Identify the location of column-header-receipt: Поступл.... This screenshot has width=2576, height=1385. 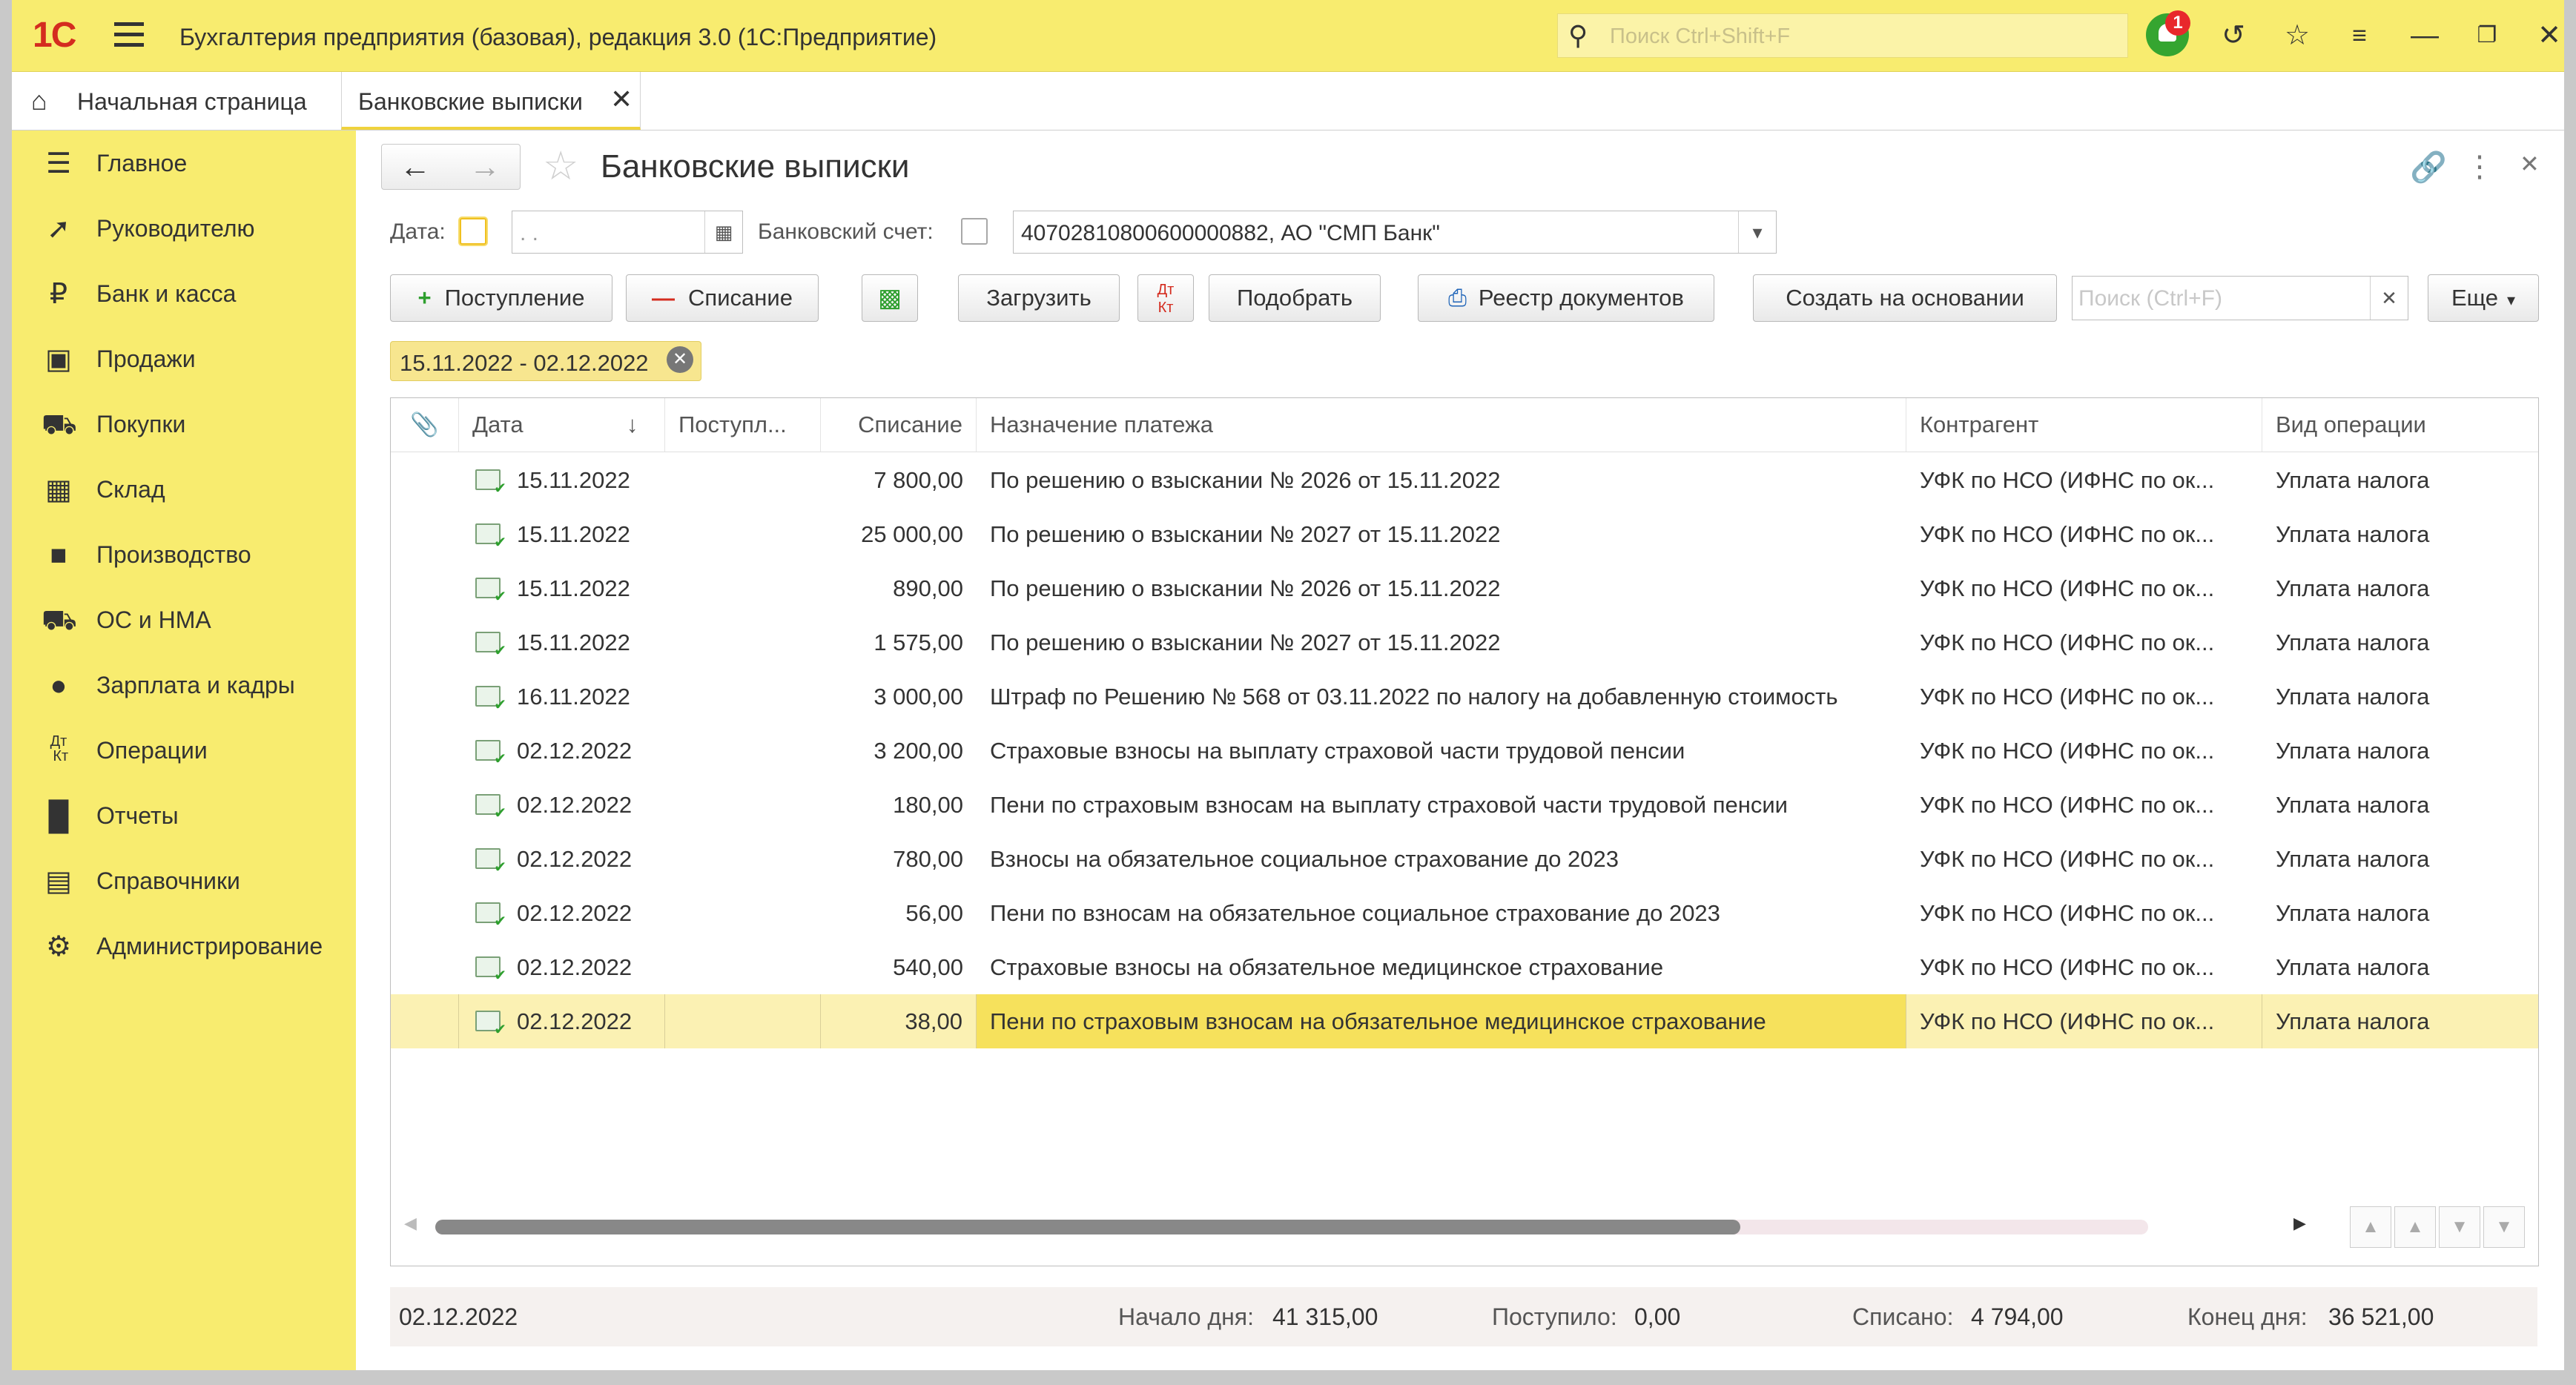
(743, 425).